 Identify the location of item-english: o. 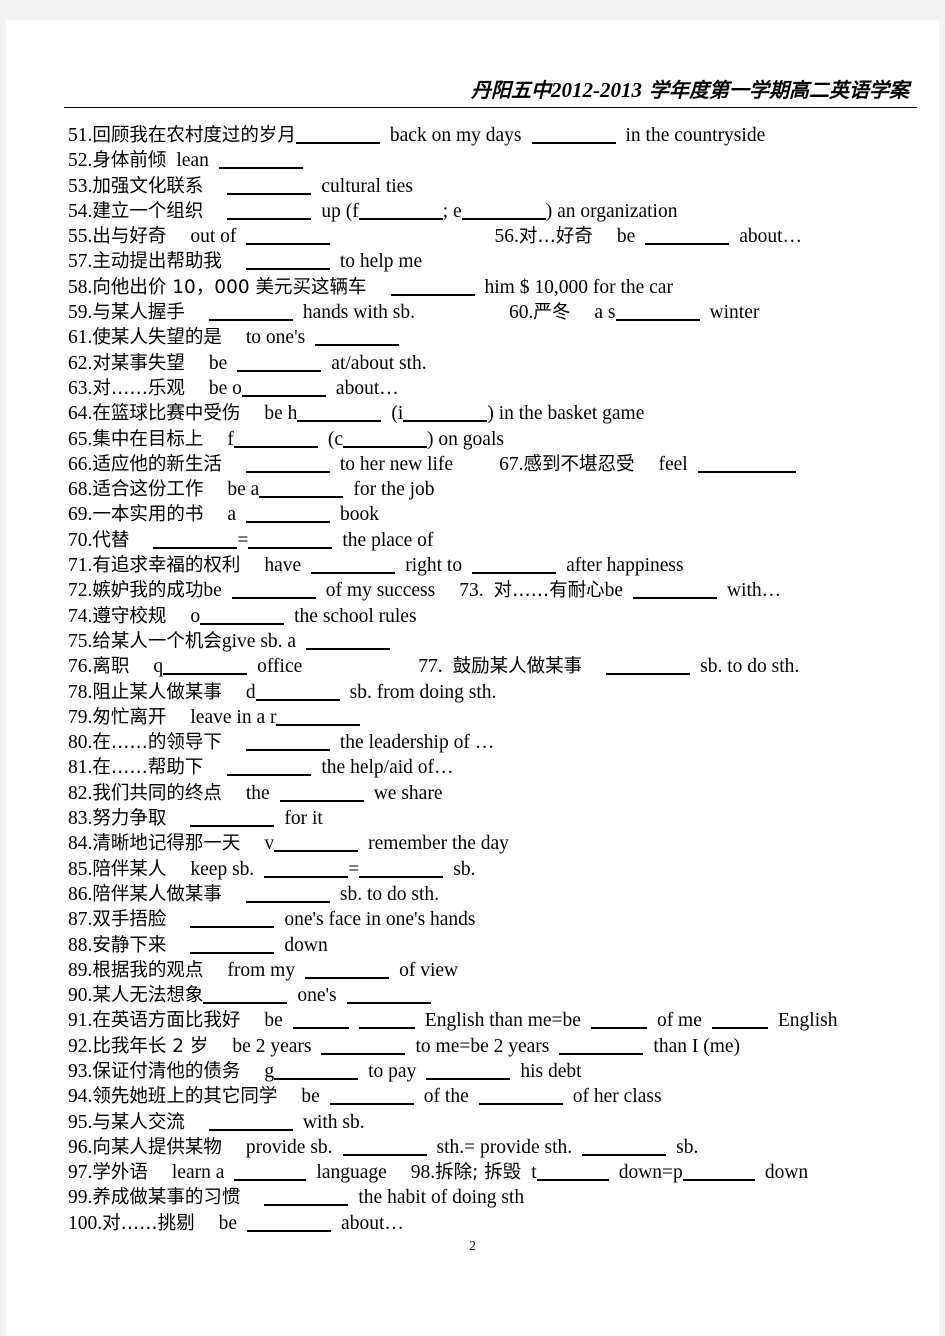
(195, 616).